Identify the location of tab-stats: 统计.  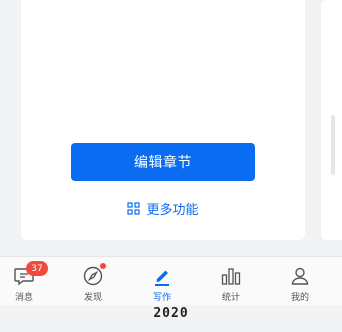
(231, 281).